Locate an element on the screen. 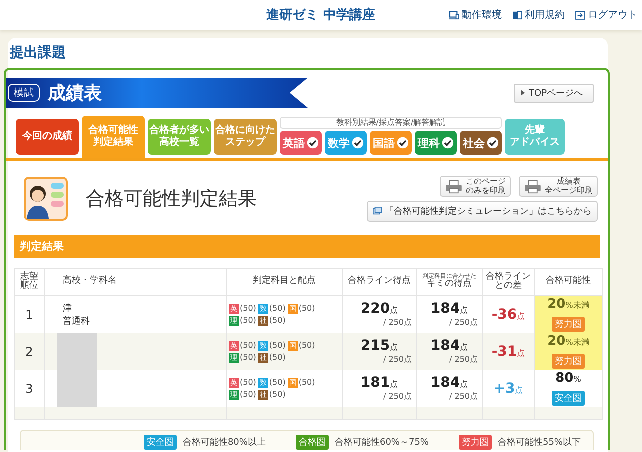 The height and width of the screenshot is (452, 642). section-bar-title: 判定結果 is located at coordinates (42, 246).